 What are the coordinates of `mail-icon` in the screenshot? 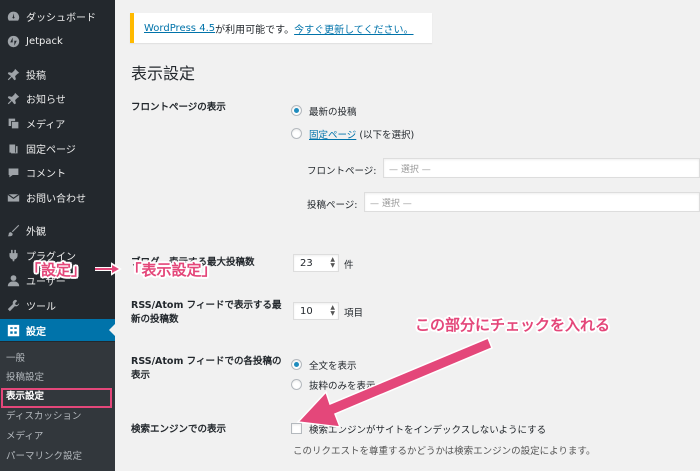 It's located at (13, 197).